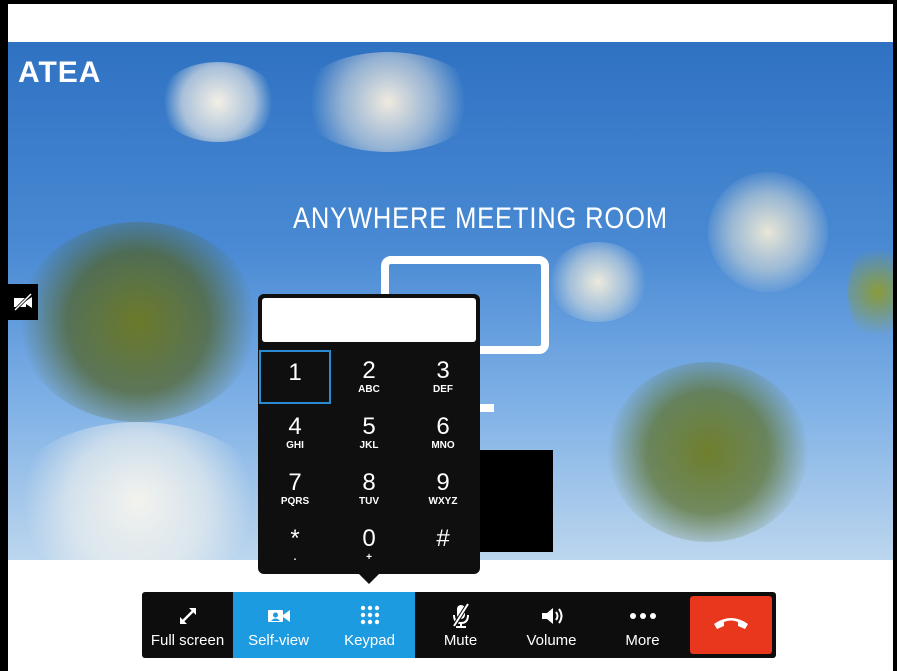 The image size is (897, 671). What do you see at coordinates (551, 640) in the screenshot?
I see `volume-label: Volume` at bounding box center [551, 640].